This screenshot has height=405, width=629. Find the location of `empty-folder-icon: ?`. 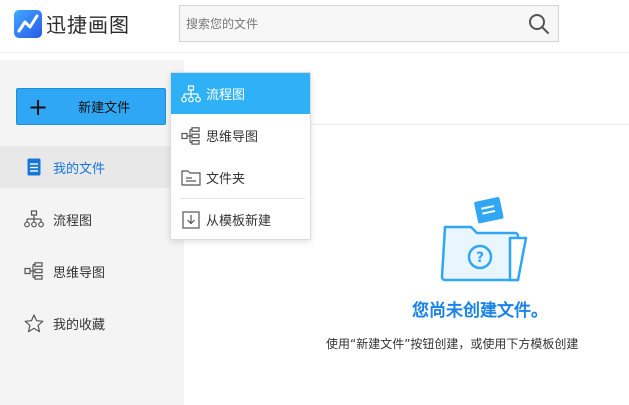

empty-folder-icon: ? is located at coordinates (486, 239).